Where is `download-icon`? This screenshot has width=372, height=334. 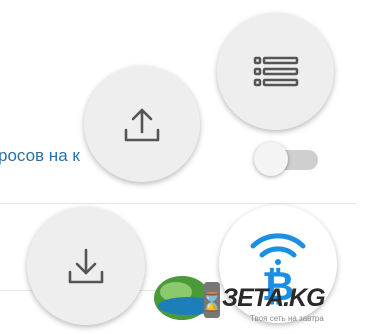
download-icon is located at coordinates (86, 266).